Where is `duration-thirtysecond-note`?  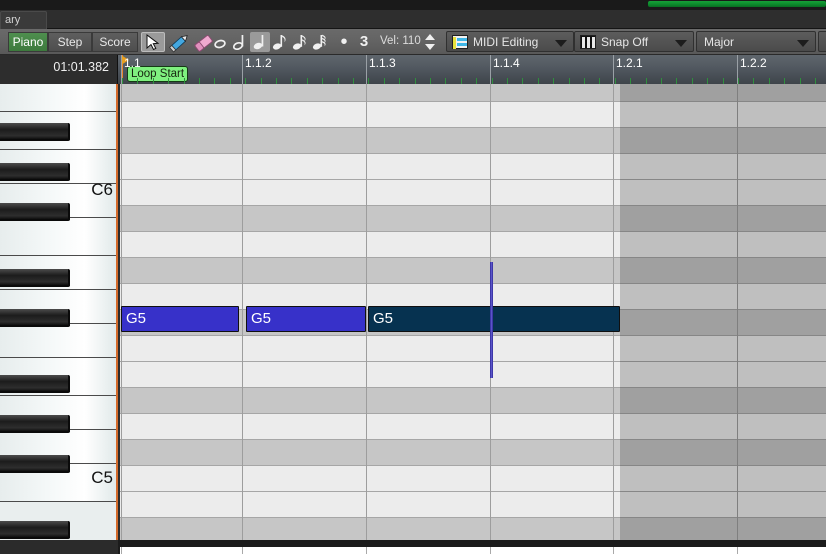
duration-thirtysecond-note is located at coordinates (320, 42).